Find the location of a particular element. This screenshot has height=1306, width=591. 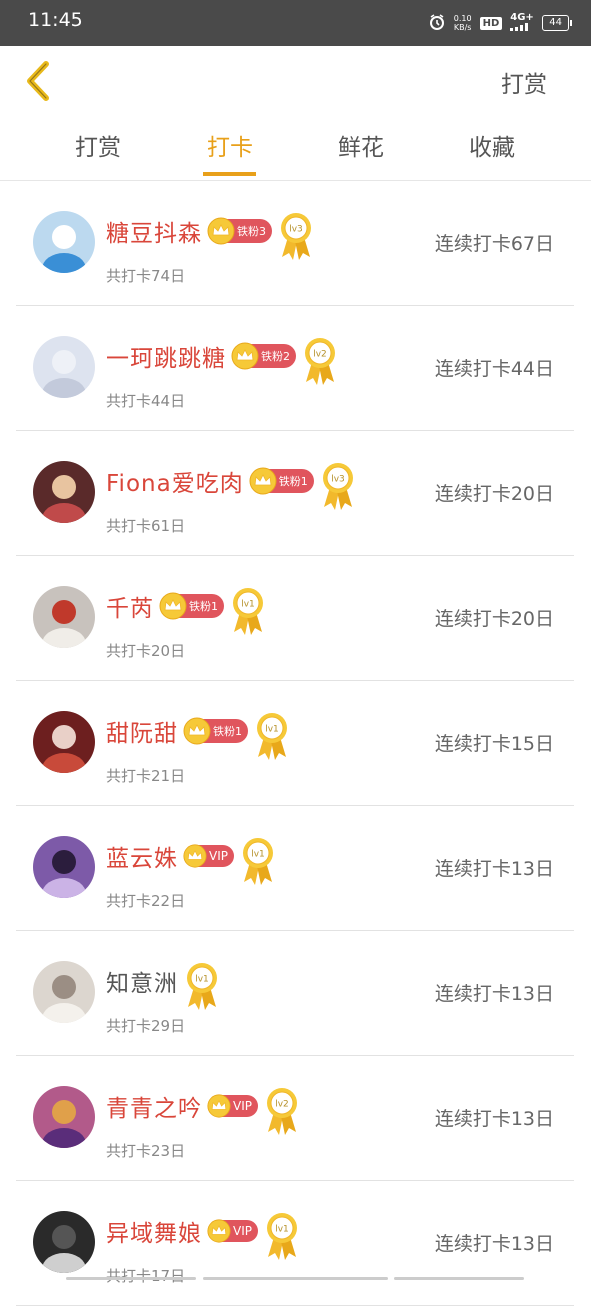

tab-flowers: 鲜花 is located at coordinates (361, 145).